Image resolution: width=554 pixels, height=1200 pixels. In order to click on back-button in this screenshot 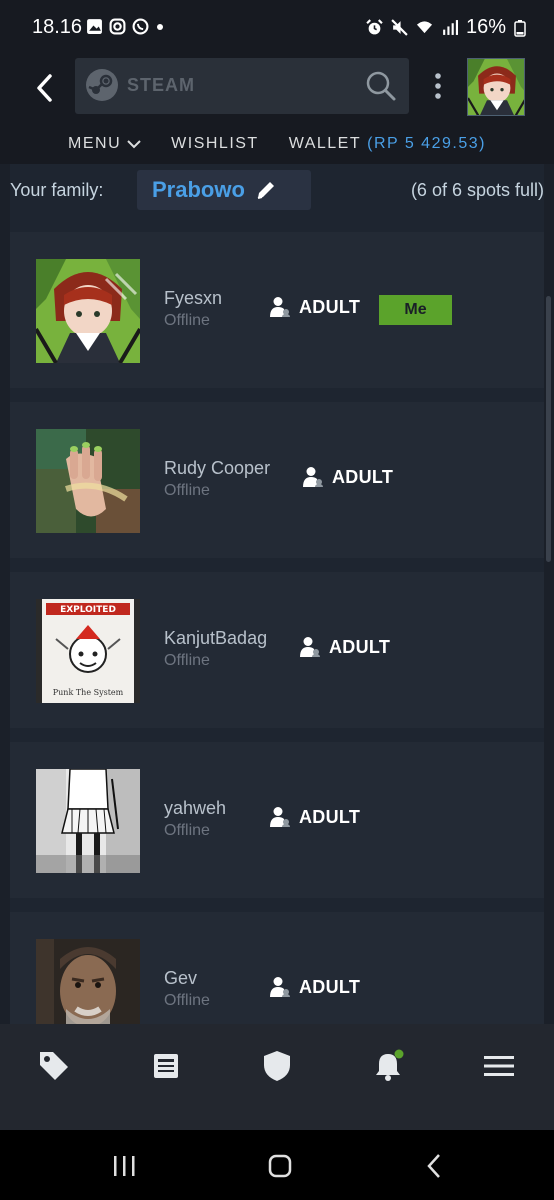, I will do `click(44, 88)`.